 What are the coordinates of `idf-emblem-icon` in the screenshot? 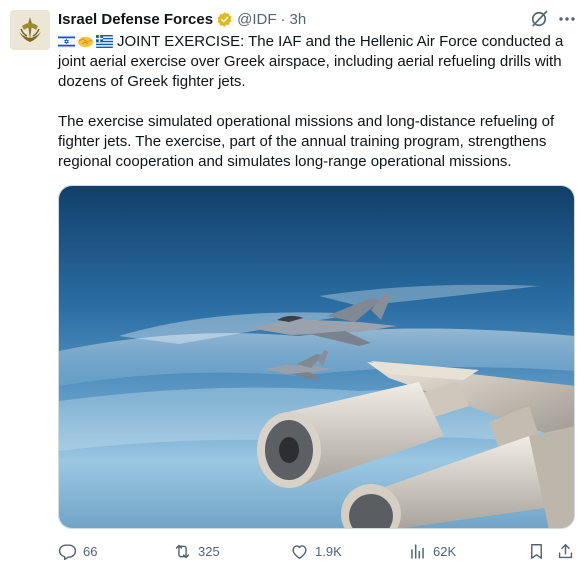 It's located at (30, 30).